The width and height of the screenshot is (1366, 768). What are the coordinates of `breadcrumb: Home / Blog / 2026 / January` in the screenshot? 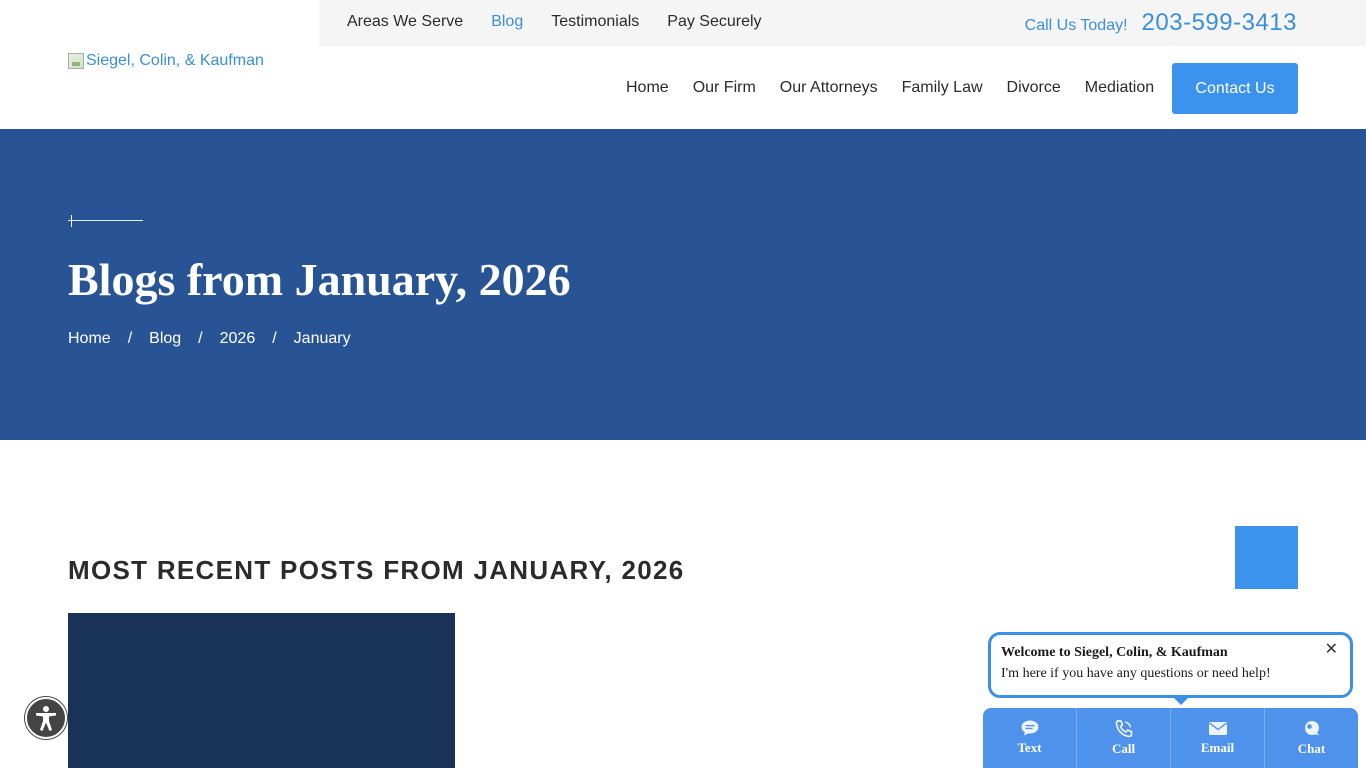 It's located at (209, 339).